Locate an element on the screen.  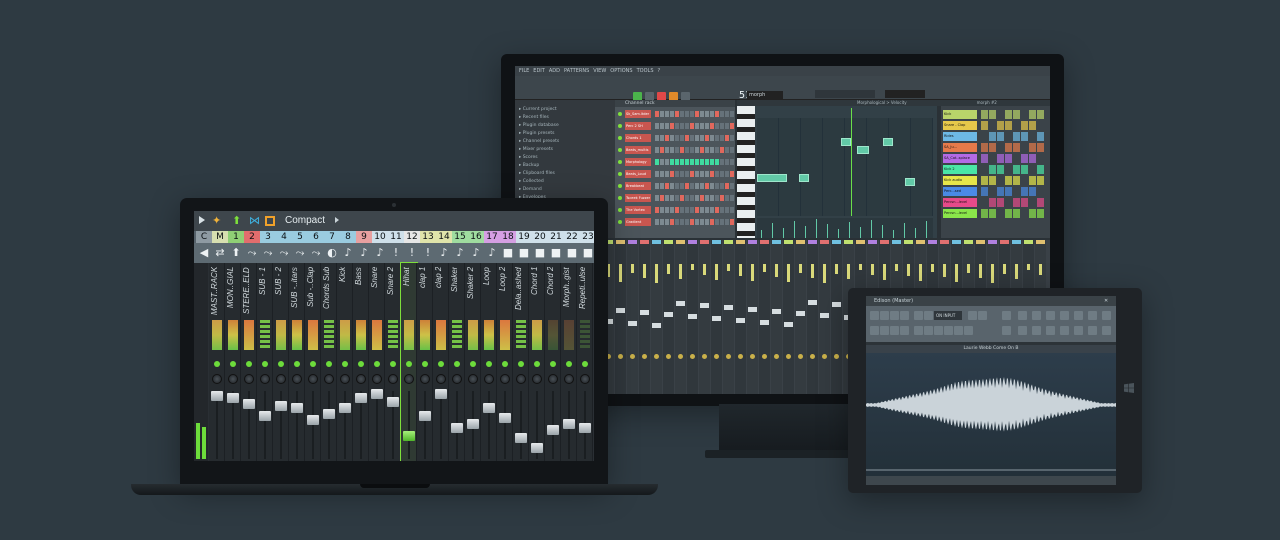
note is located at coordinates (846, 142).